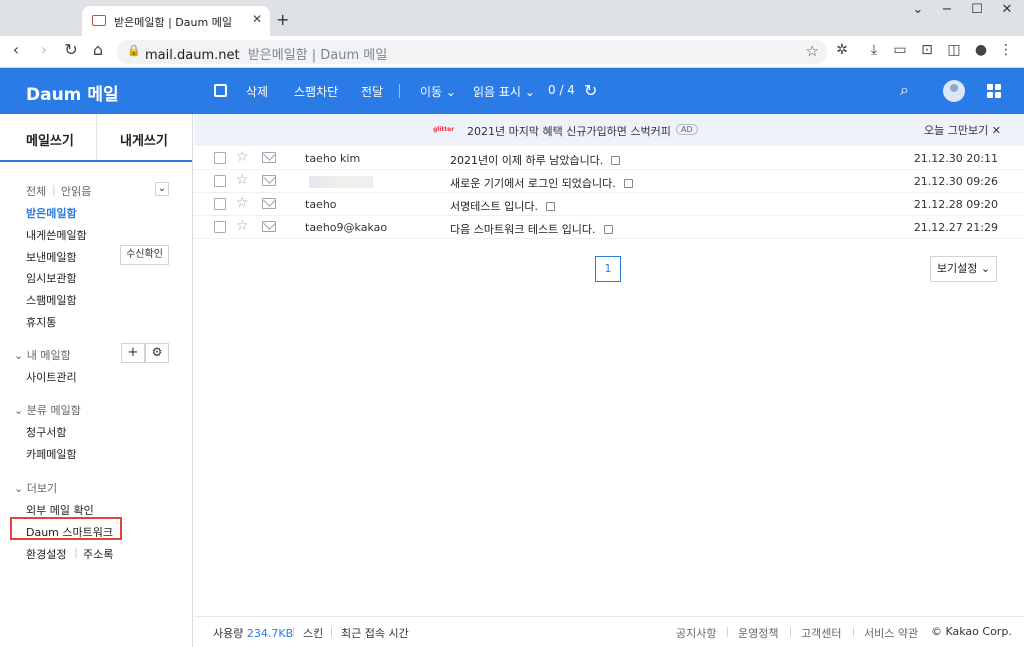  What do you see at coordinates (98, 554) in the screenshot?
I see `address-book-link: 주소록` at bounding box center [98, 554].